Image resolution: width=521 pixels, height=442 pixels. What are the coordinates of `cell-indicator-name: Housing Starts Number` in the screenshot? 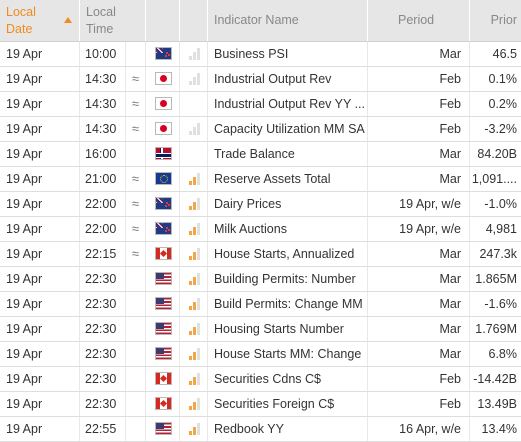 It's located at (288, 329).